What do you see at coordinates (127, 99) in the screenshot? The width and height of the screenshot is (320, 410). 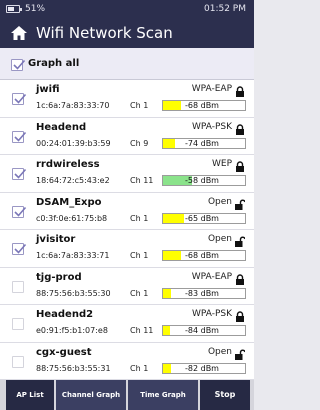 I see `network-row: jwifi 1c:6a:7a:83:33:70 Ch 1 WPA-EAP -68 dBm` at bounding box center [127, 99].